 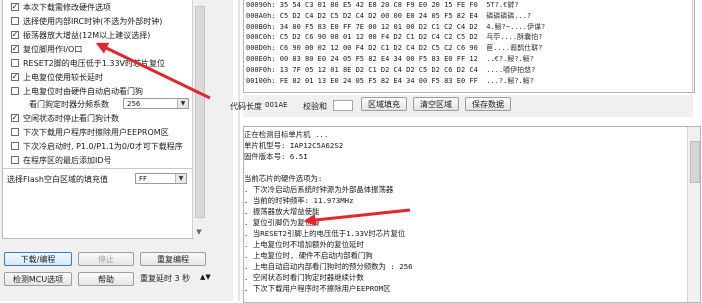 What do you see at coordinates (325, 233) in the screenshot?
I see `log-line: . 当RESET2引脚上的电压低于1.33V时芯片复位` at bounding box center [325, 233].